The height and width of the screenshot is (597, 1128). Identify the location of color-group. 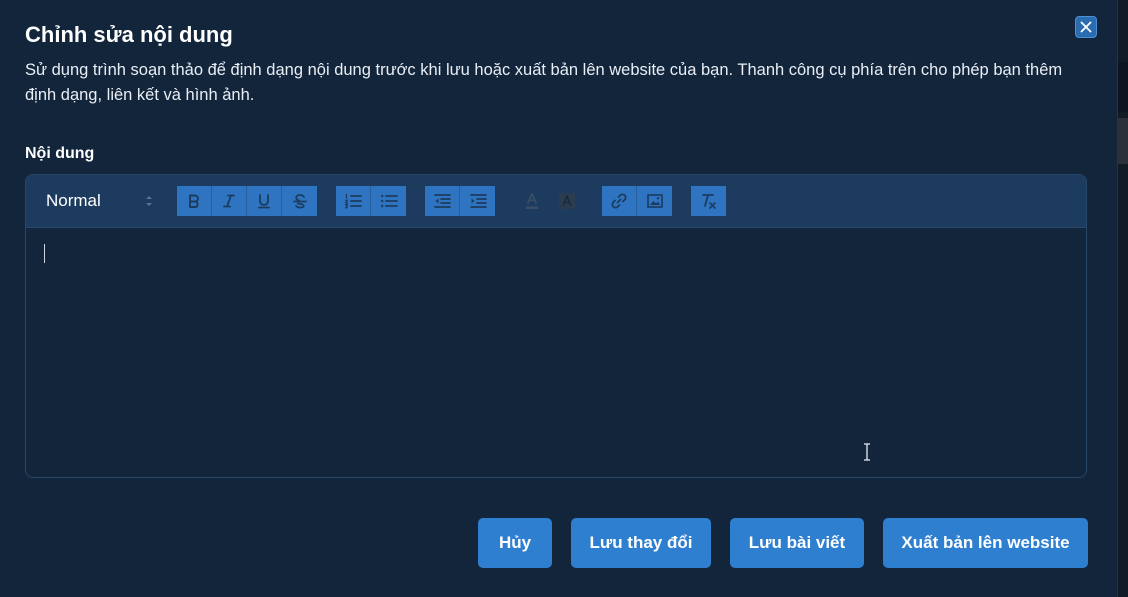
(549, 201).